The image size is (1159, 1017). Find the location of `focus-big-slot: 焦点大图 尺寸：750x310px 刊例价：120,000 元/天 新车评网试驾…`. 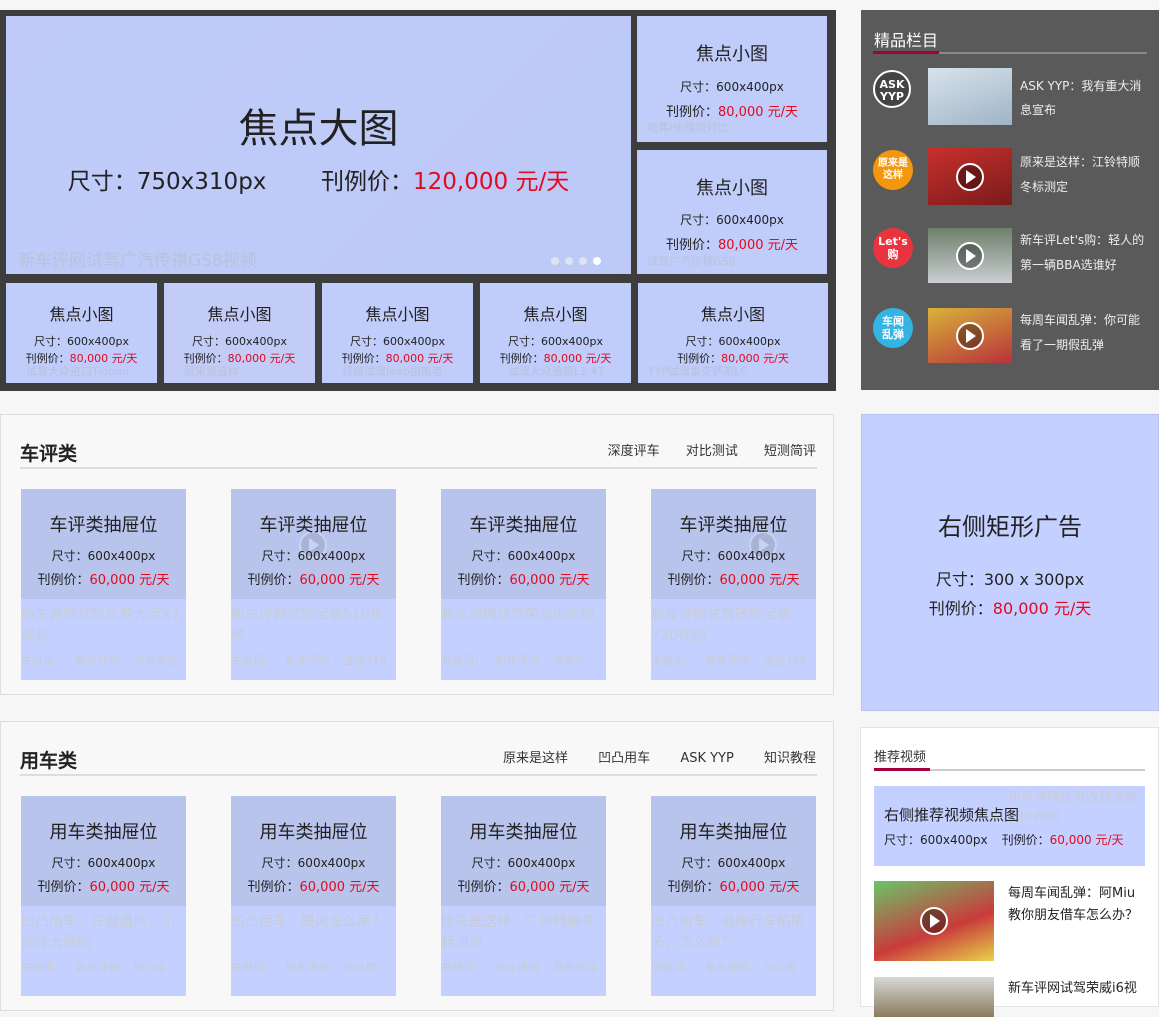

focus-big-slot: 焦点大图 尺寸：750x310px 刊例价：120,000 元/天 新车评网试驾… is located at coordinates (318, 145).